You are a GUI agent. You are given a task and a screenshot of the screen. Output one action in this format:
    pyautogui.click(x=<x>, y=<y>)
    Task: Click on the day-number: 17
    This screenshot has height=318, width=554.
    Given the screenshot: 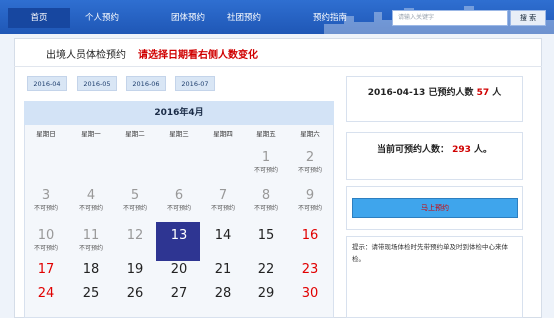 What is the action you would take?
    pyautogui.click(x=46, y=269)
    